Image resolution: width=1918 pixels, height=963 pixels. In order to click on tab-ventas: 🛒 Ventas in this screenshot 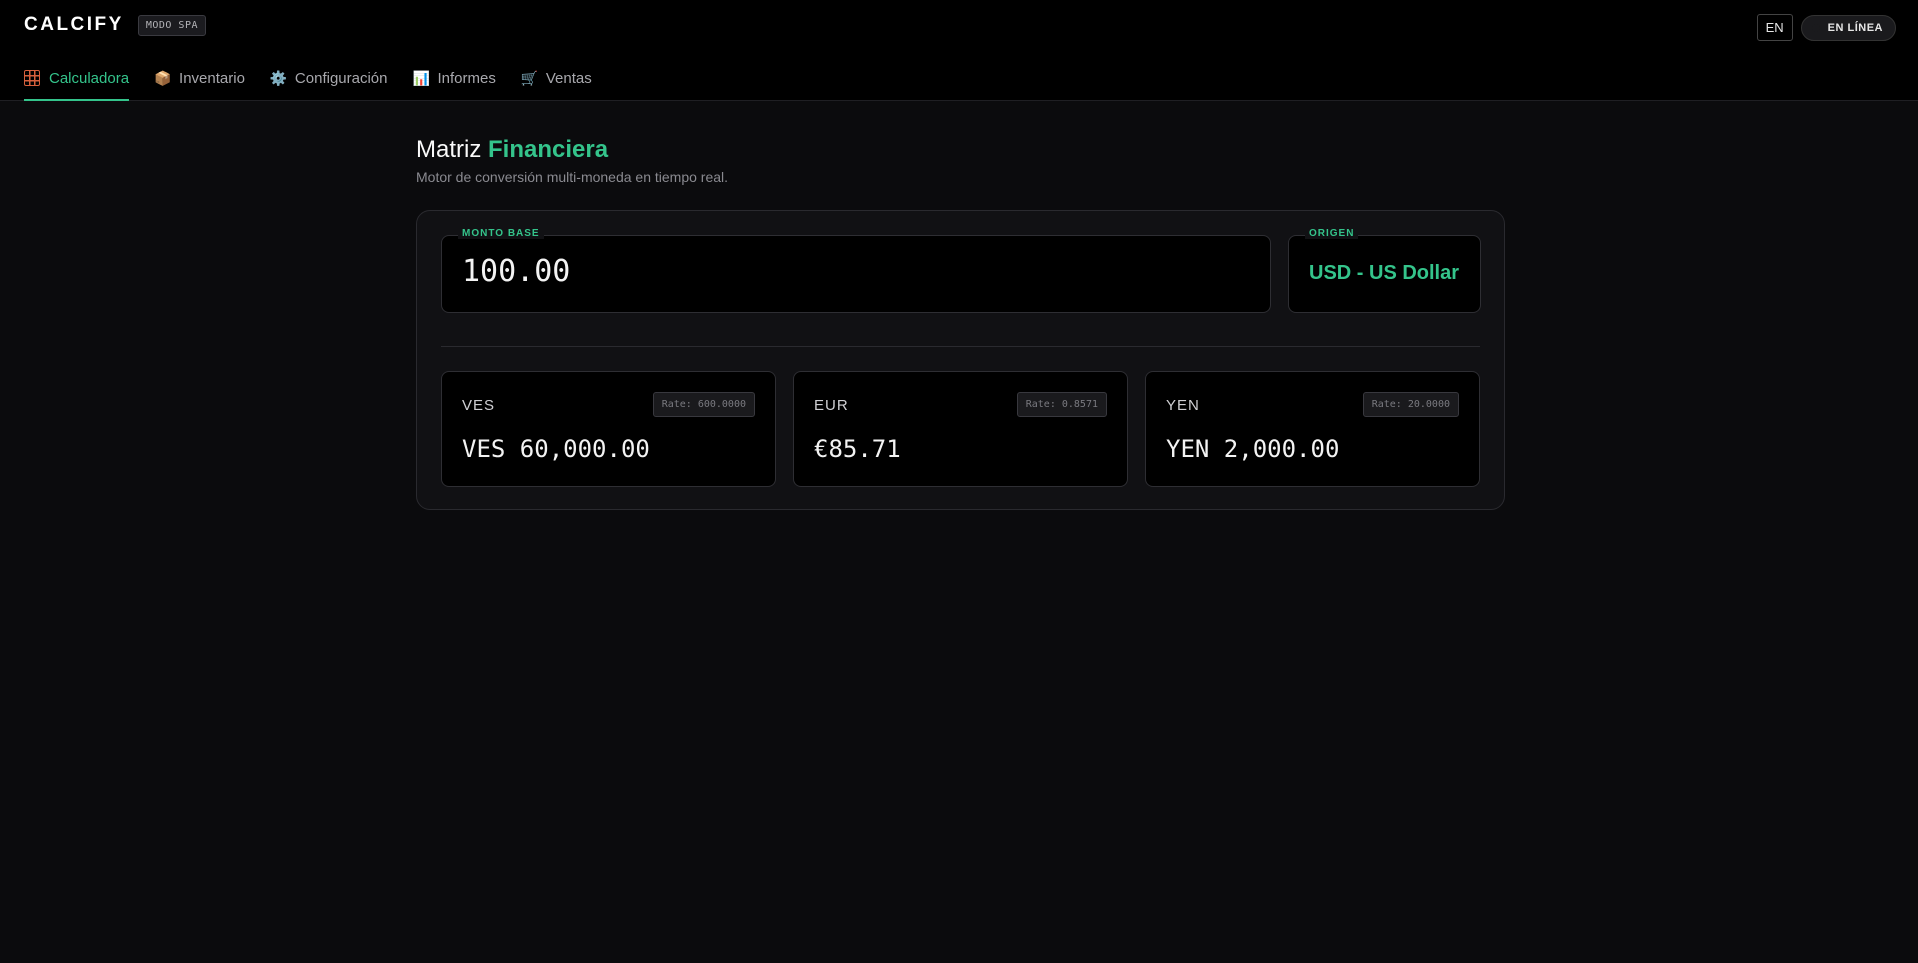, I will do `click(556, 79)`.